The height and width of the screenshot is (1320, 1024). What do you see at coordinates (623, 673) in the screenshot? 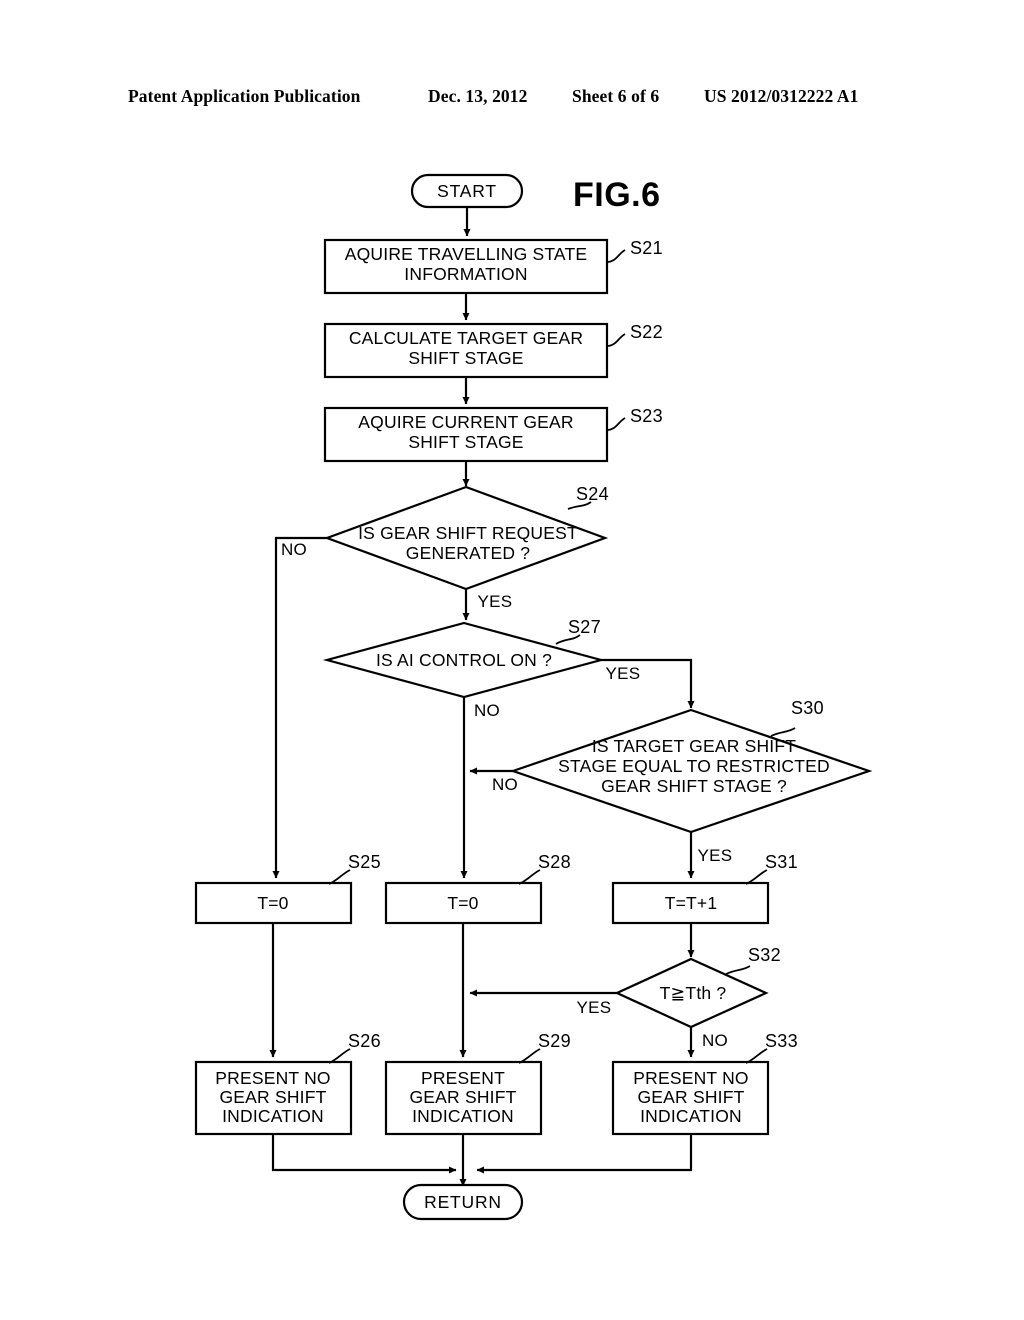
I see `branch-label-s27-yes: YES` at bounding box center [623, 673].